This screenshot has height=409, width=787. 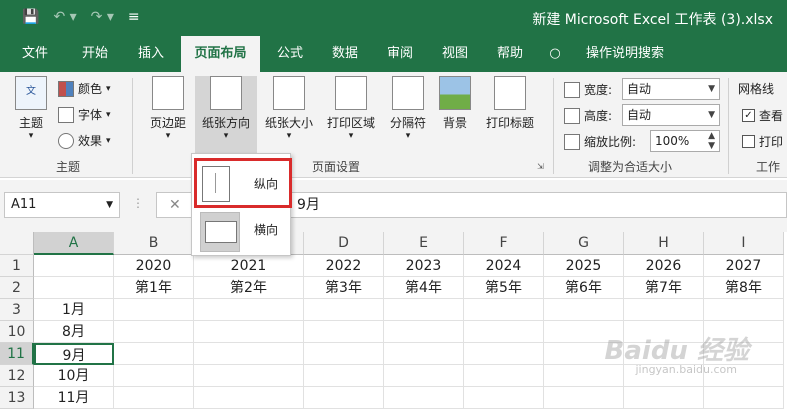 I want to click on row-header-11: 11, so click(x=17, y=354).